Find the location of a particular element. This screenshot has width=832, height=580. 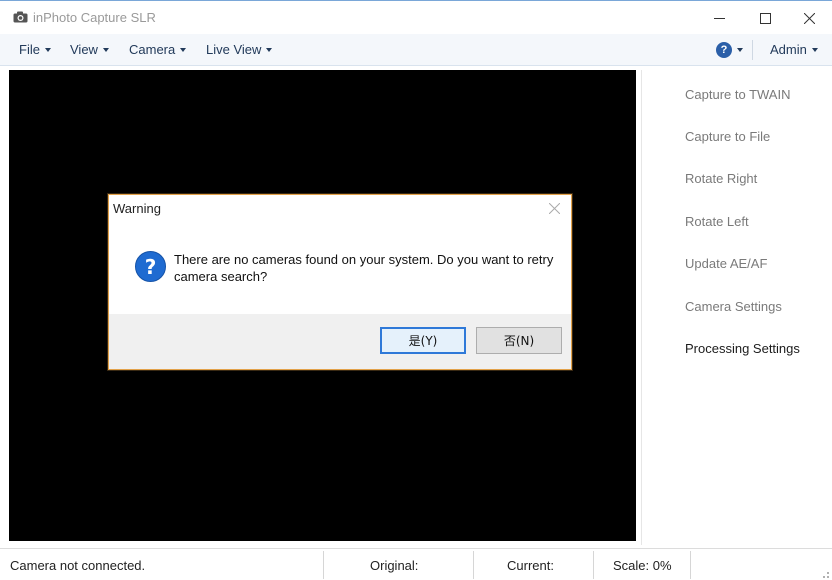

status-connection: Camera not connected. is located at coordinates (78, 565).